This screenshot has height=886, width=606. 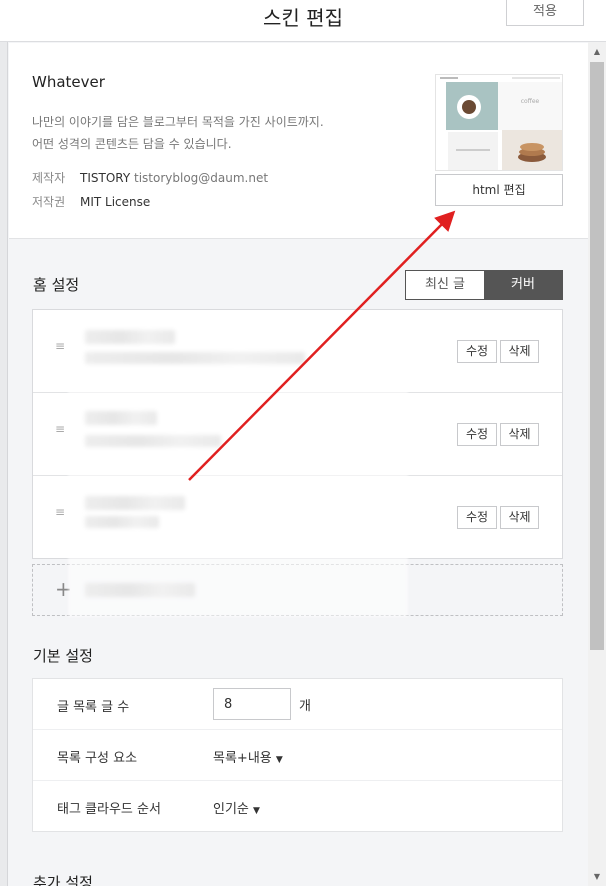 I want to click on apply-button: 적용, so click(x=545, y=13).